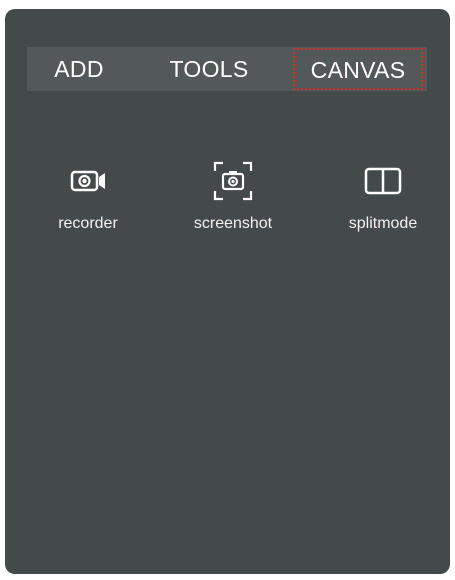 This screenshot has height=580, width=455. What do you see at coordinates (79, 69) in the screenshot?
I see `tab-add: ADD` at bounding box center [79, 69].